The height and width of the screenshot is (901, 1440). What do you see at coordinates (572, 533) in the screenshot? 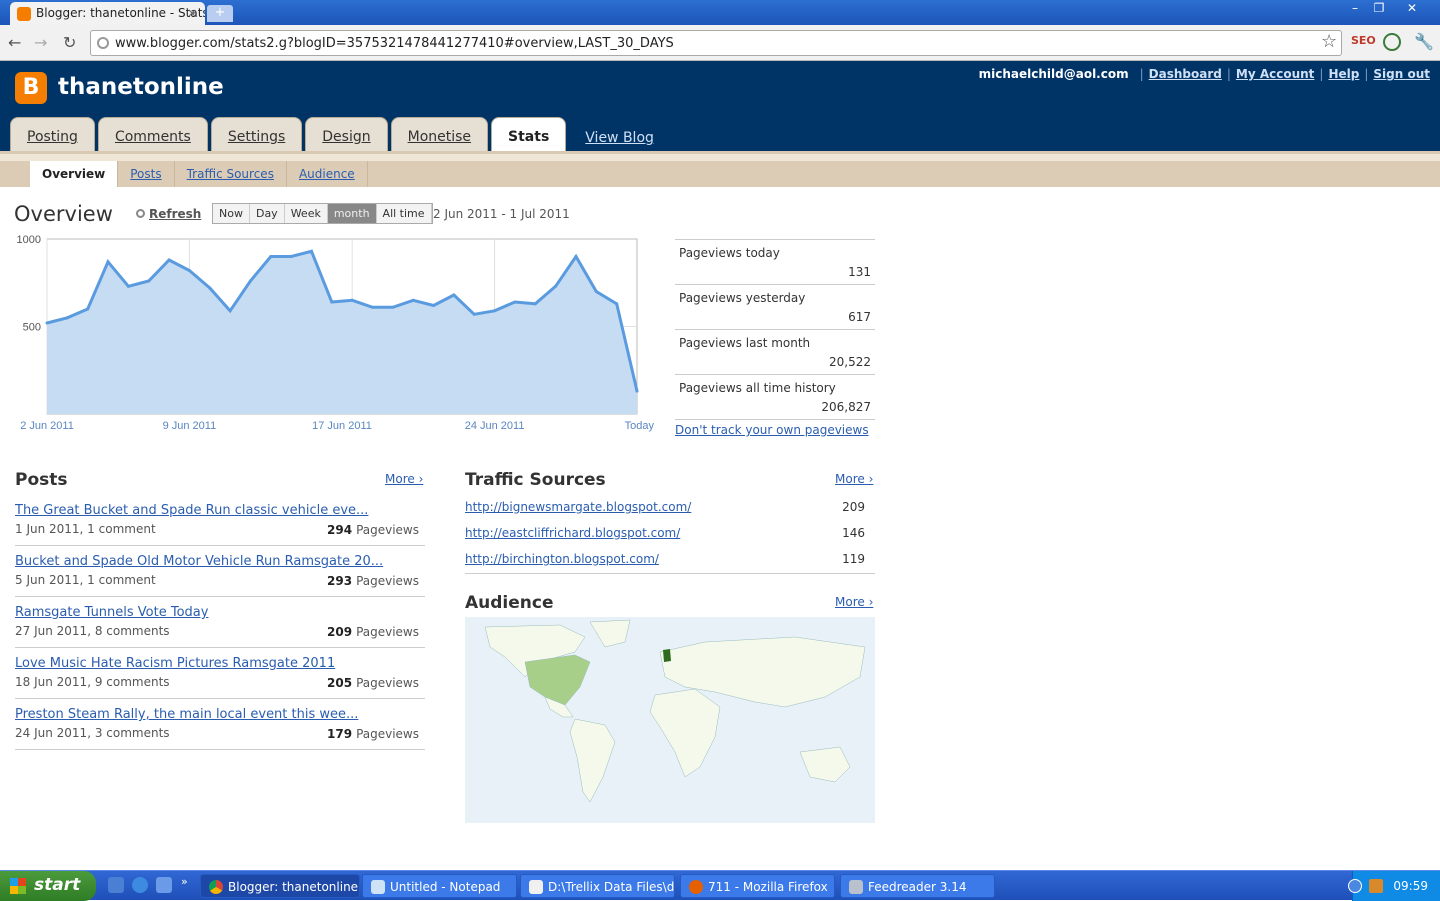
I see `source-link: http://eastcliffrichard.blogspot.com/` at bounding box center [572, 533].